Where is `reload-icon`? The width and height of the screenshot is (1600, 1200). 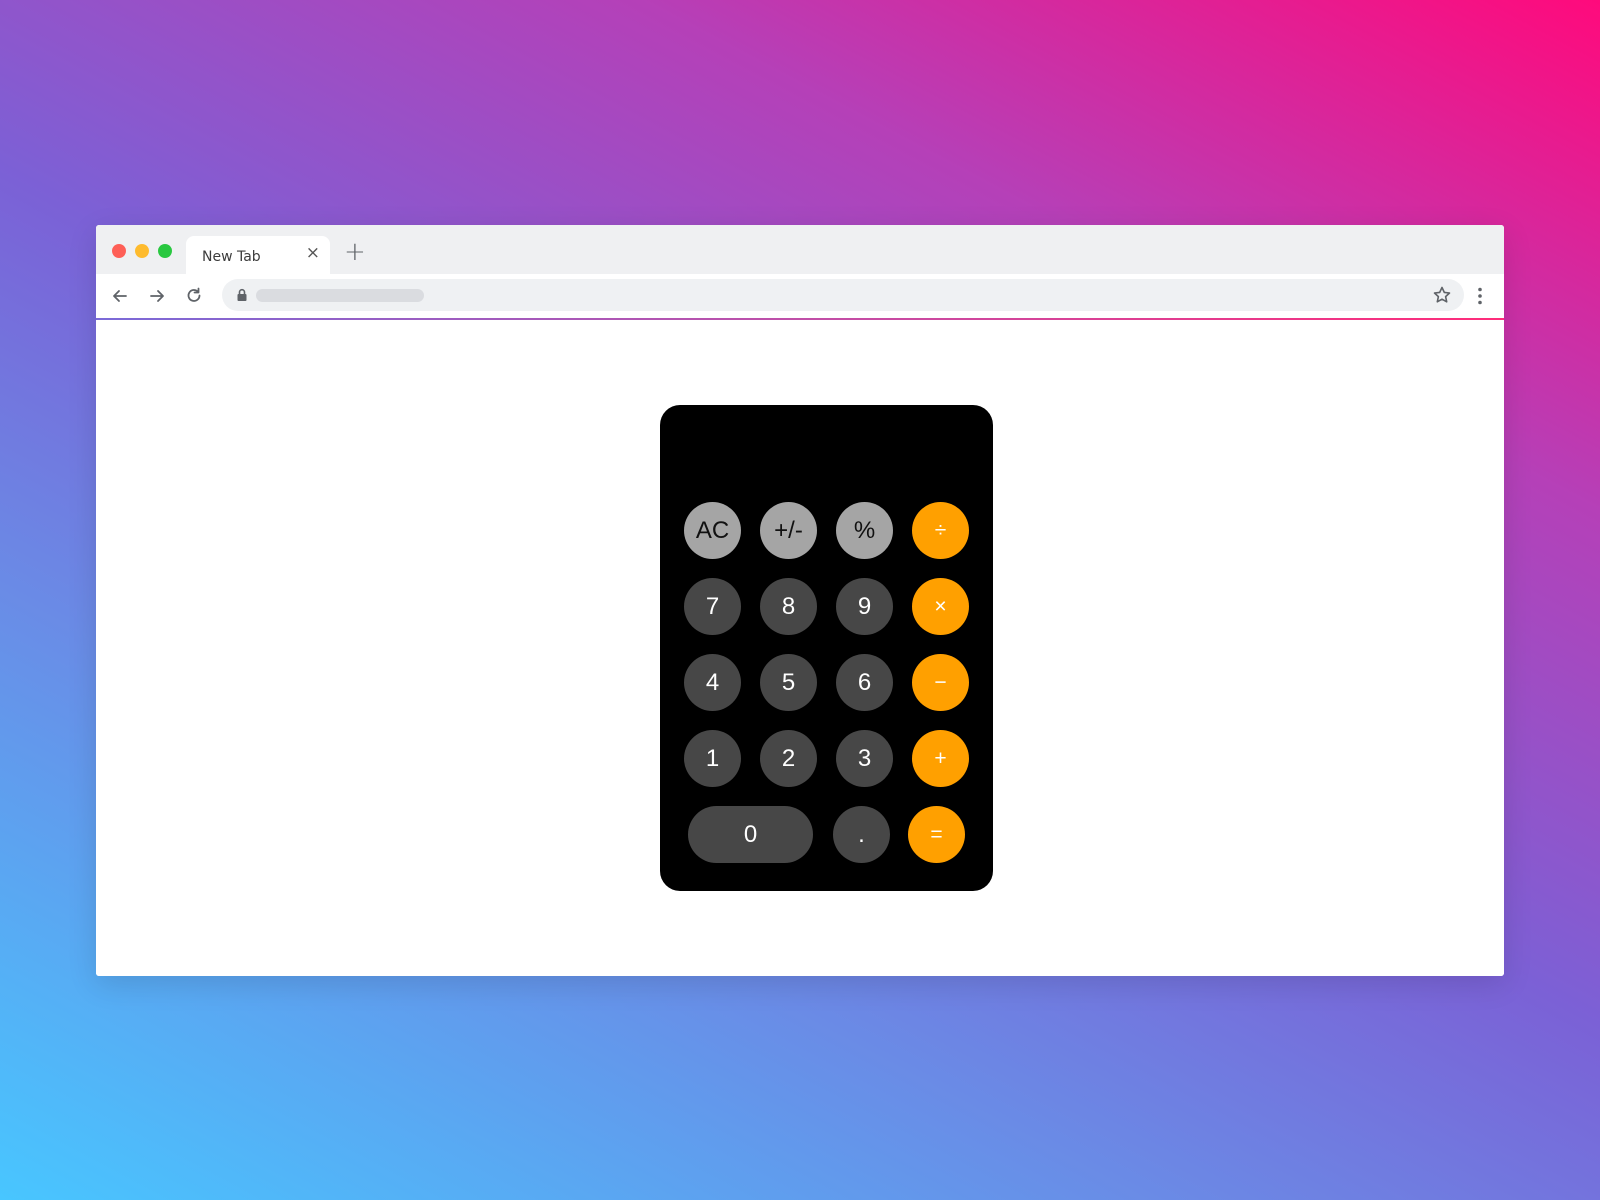
reload-icon is located at coordinates (194, 296).